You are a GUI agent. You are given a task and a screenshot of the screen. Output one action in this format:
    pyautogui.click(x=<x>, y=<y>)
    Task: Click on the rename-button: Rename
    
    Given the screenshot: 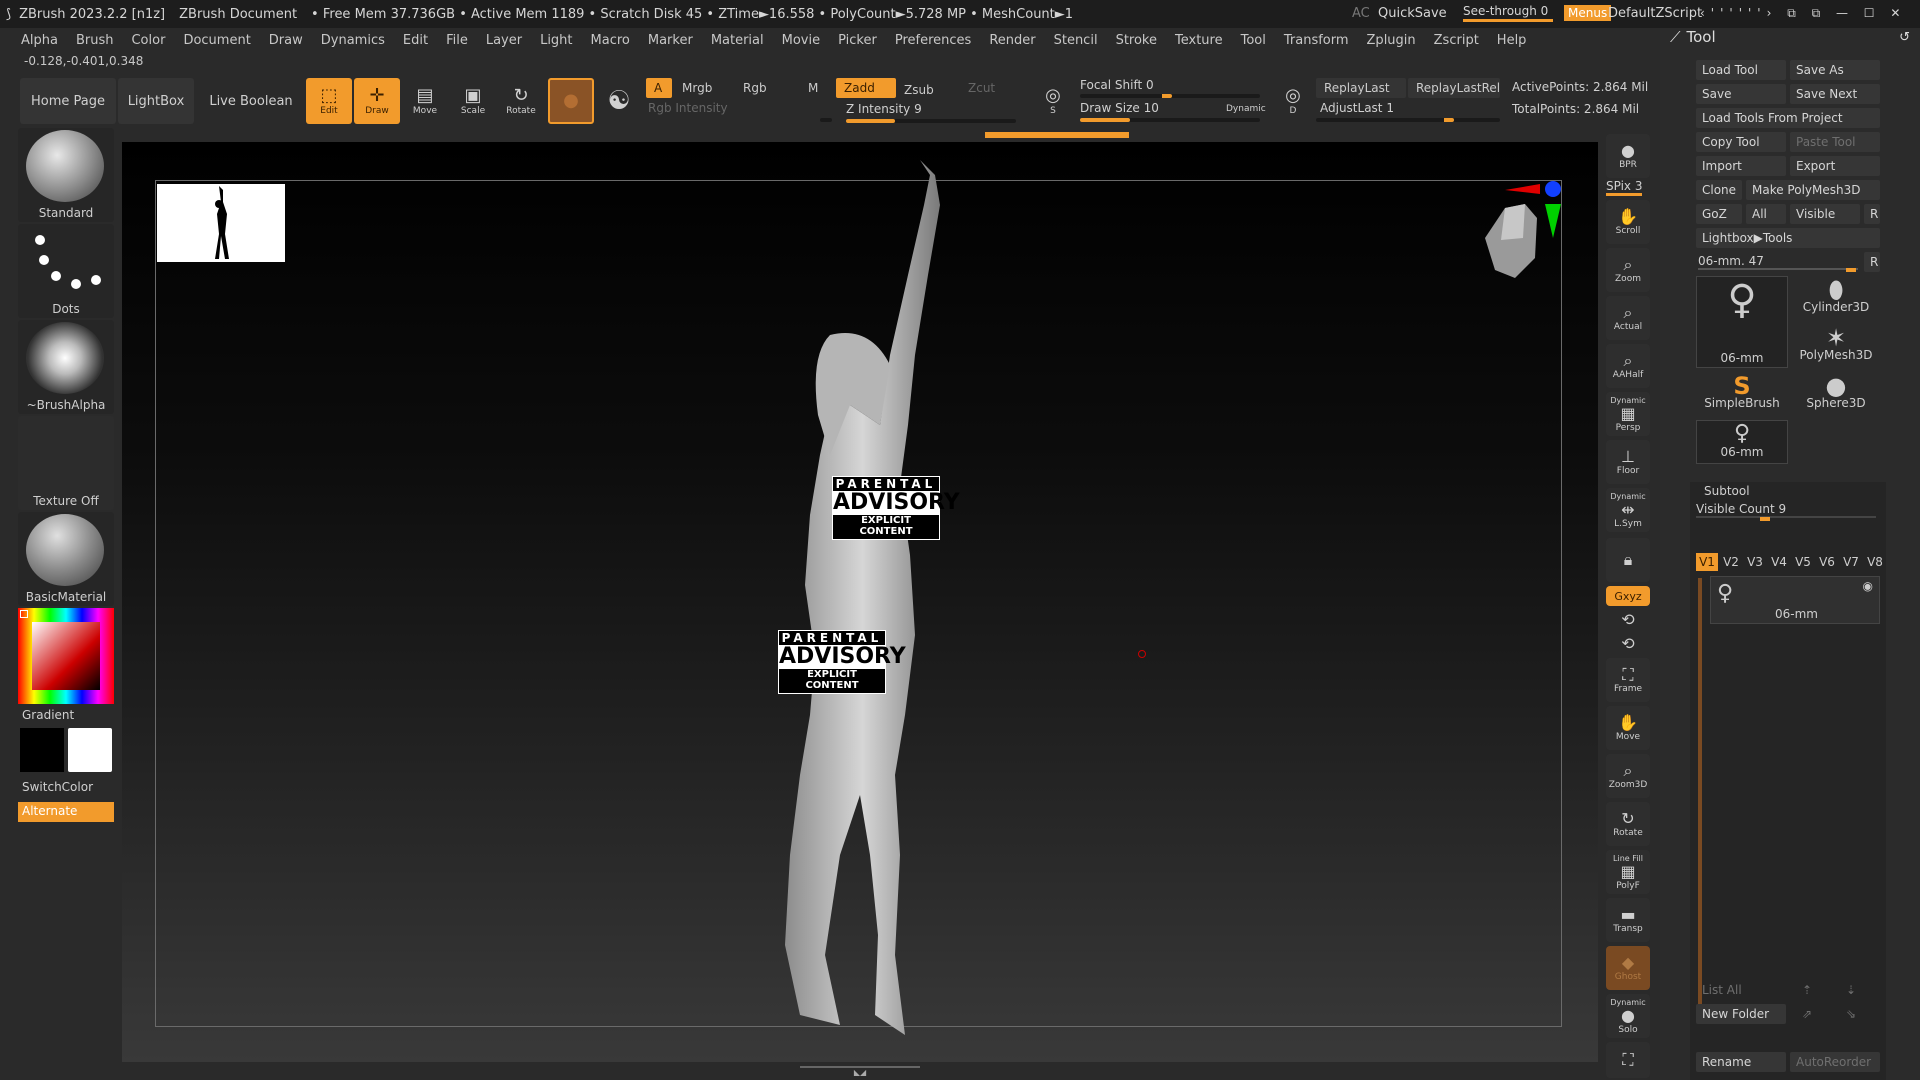 What is the action you would take?
    pyautogui.click(x=1741, y=1062)
    